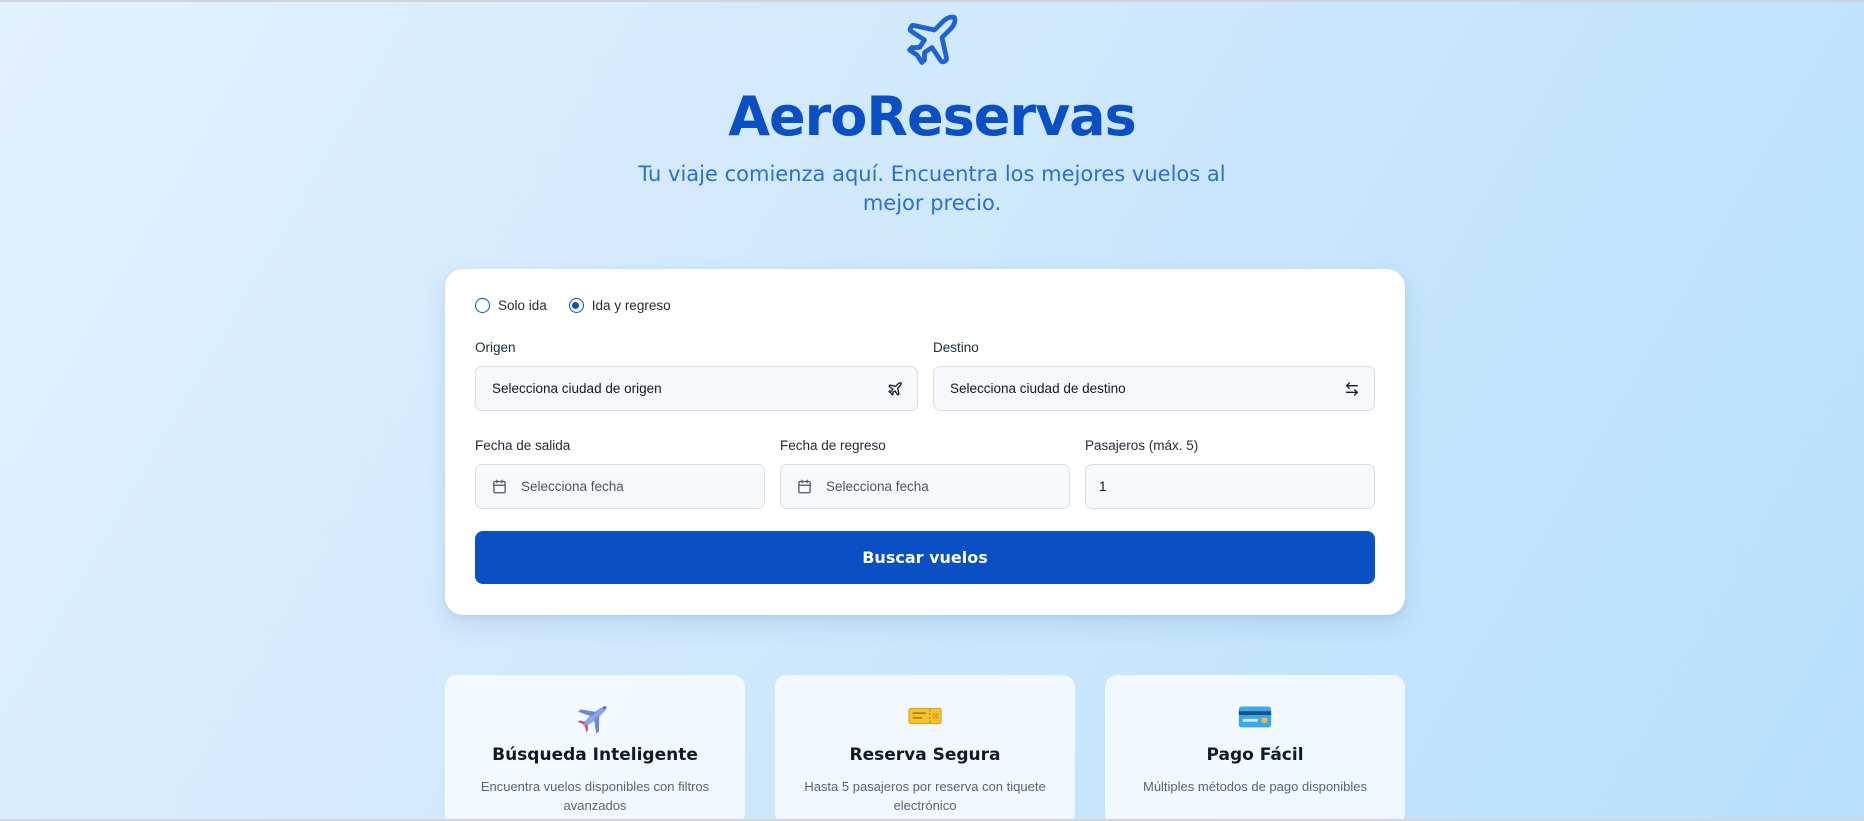 This screenshot has height=821, width=1864. What do you see at coordinates (495, 347) in the screenshot?
I see `origin-label: Origen` at bounding box center [495, 347].